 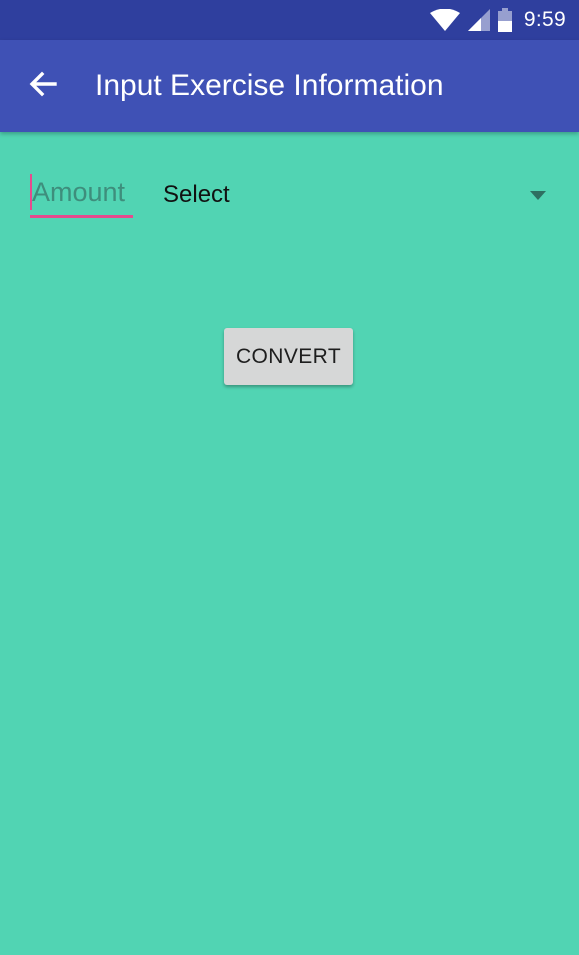 I want to click on amount-input, so click(x=81, y=194).